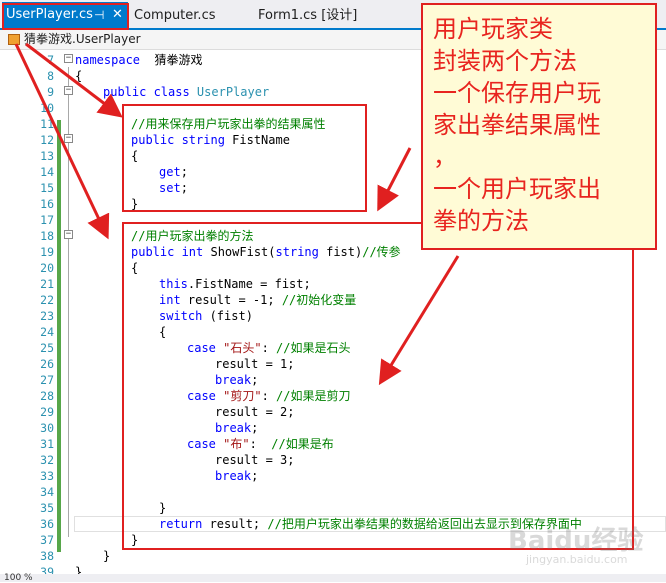 This screenshot has height=583, width=666. What do you see at coordinates (47, 348) in the screenshot?
I see `line-number: 25` at bounding box center [47, 348].